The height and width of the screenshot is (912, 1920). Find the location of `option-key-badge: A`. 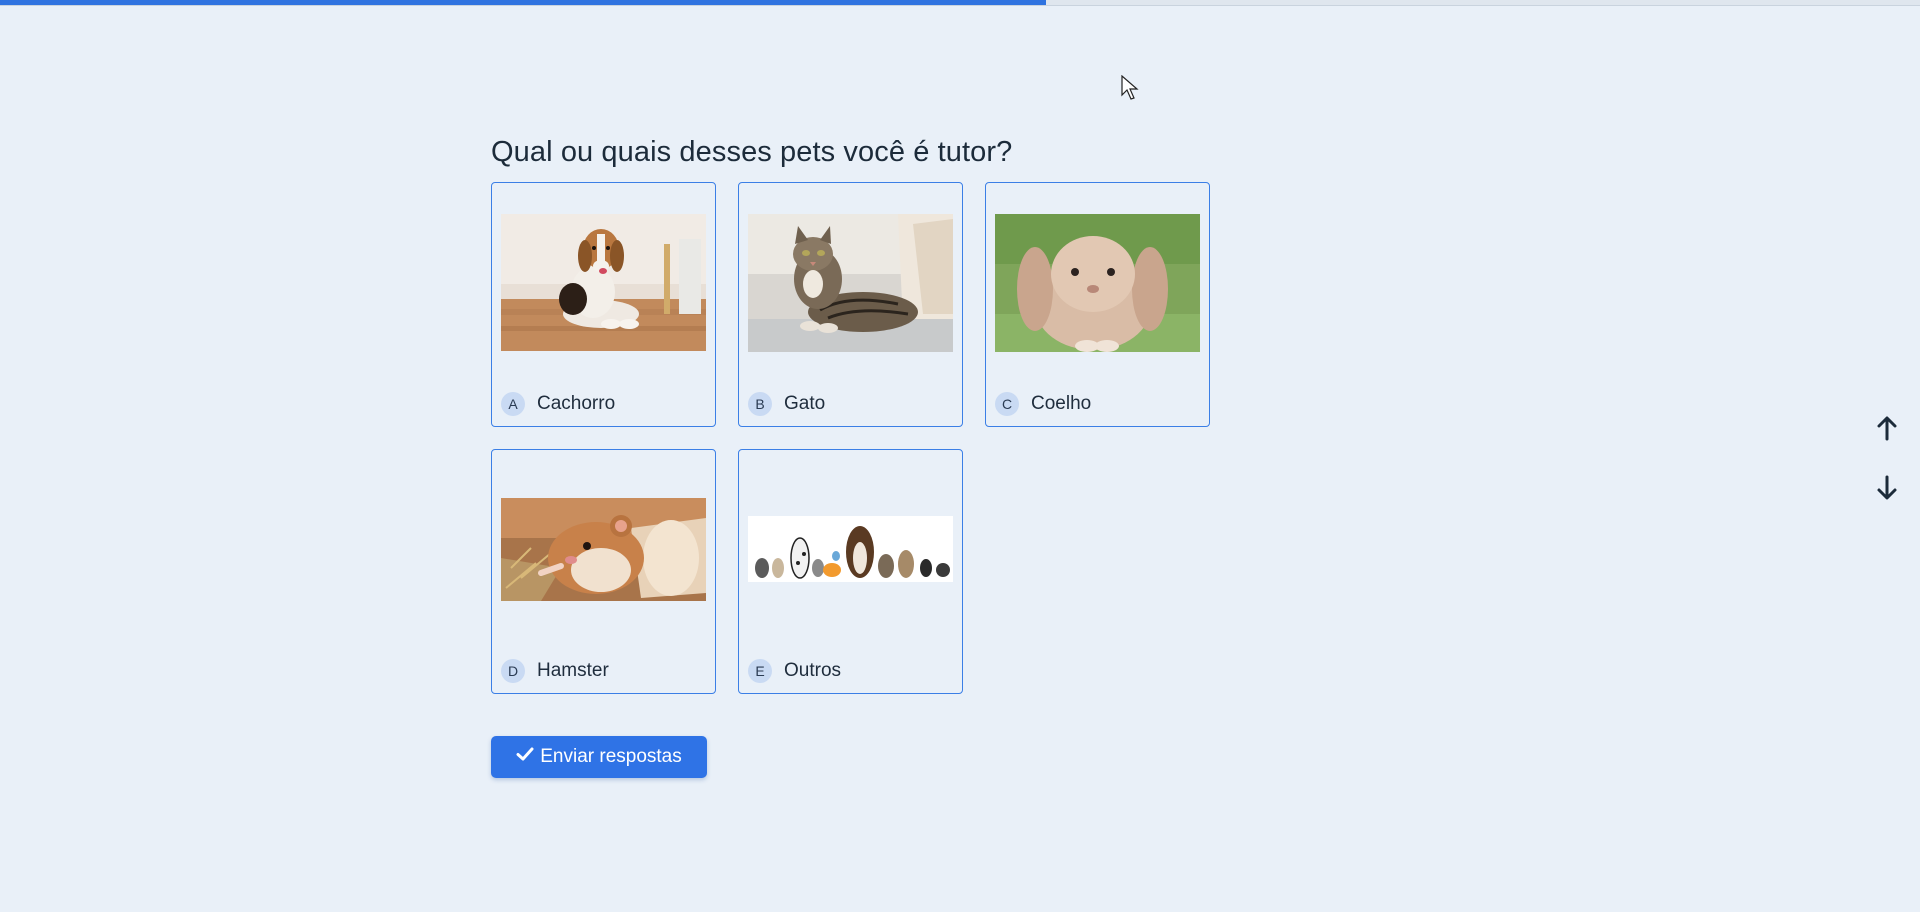

option-key-badge: A is located at coordinates (513, 404).